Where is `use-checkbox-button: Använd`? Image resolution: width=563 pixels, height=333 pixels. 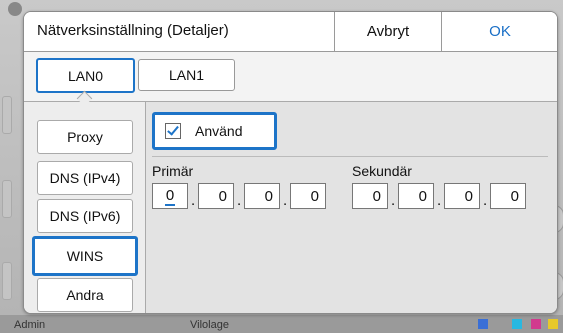
use-checkbox-button: Använd is located at coordinates (214, 131).